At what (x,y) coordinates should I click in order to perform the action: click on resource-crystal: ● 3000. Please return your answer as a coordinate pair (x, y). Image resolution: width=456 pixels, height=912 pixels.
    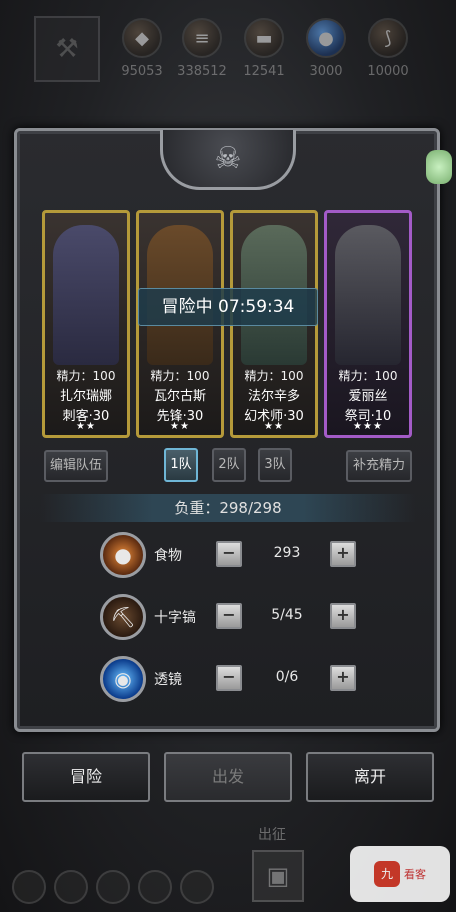
    Looking at the image, I should click on (326, 48).